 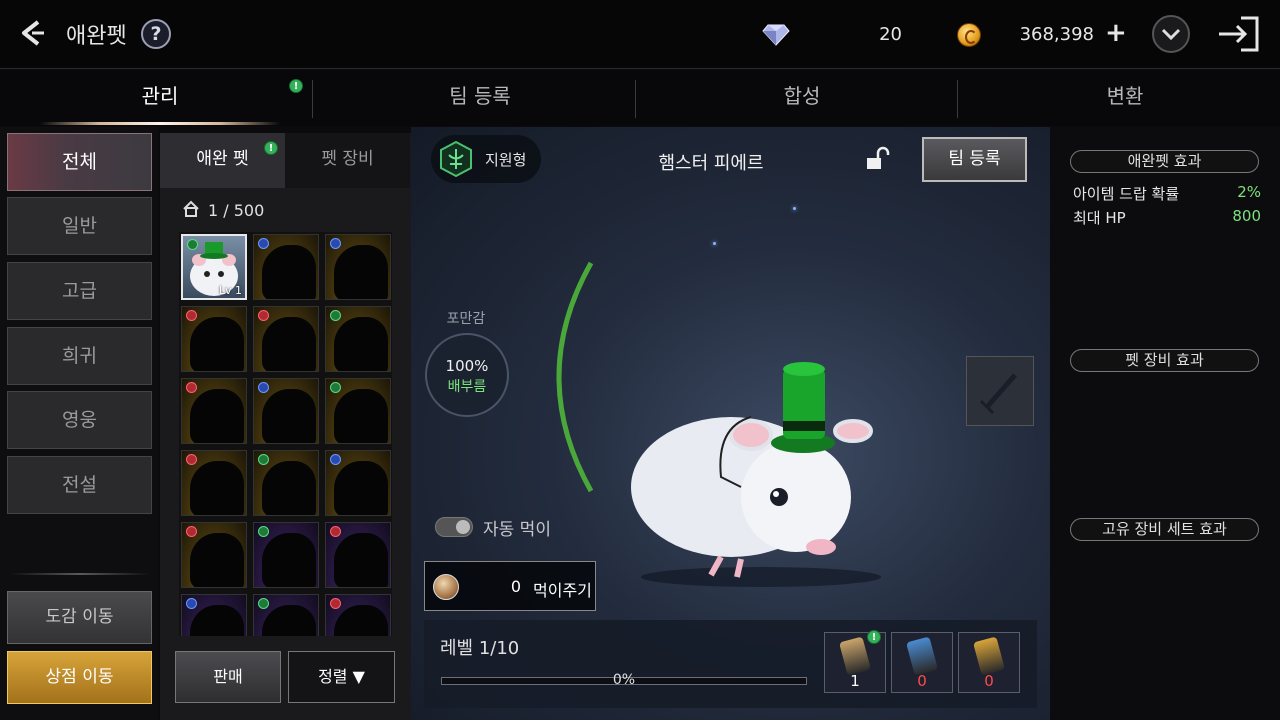 What do you see at coordinates (79, 420) in the screenshot?
I see `category-hero: 영웅` at bounding box center [79, 420].